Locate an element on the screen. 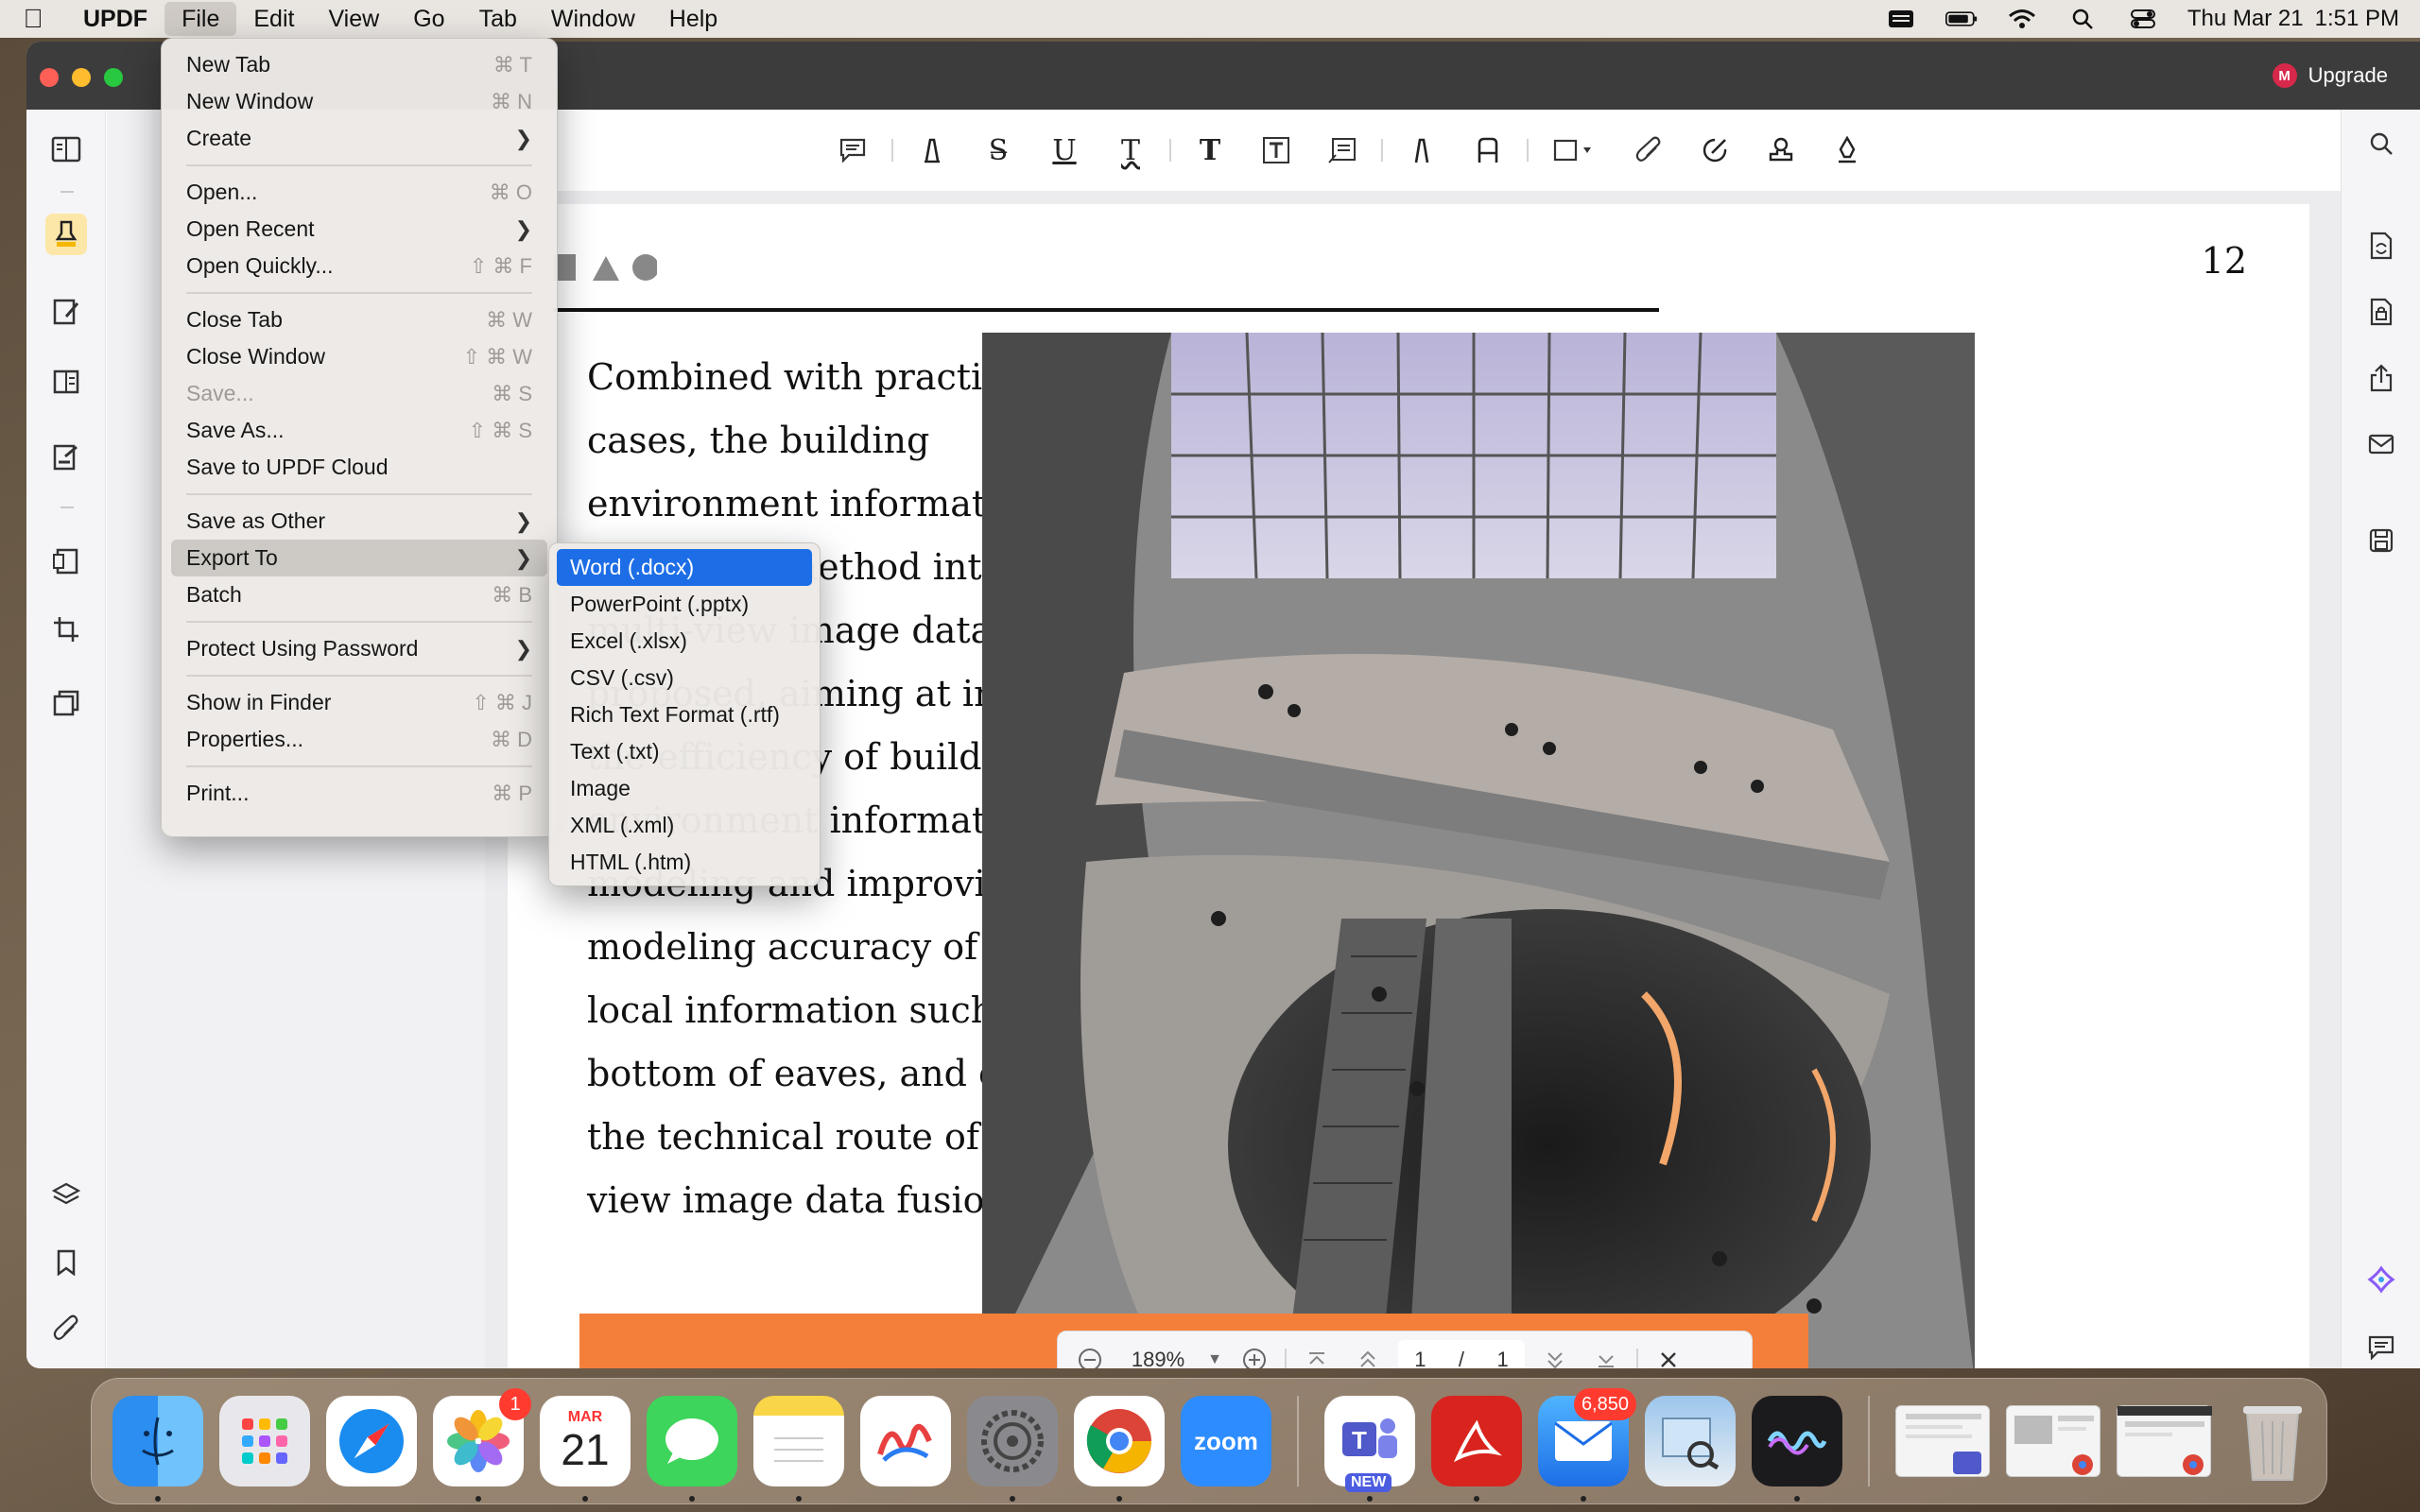 Image resolution: width=2420 pixels, height=1512 pixels. minimize-window-button is located at coordinates (81, 77).